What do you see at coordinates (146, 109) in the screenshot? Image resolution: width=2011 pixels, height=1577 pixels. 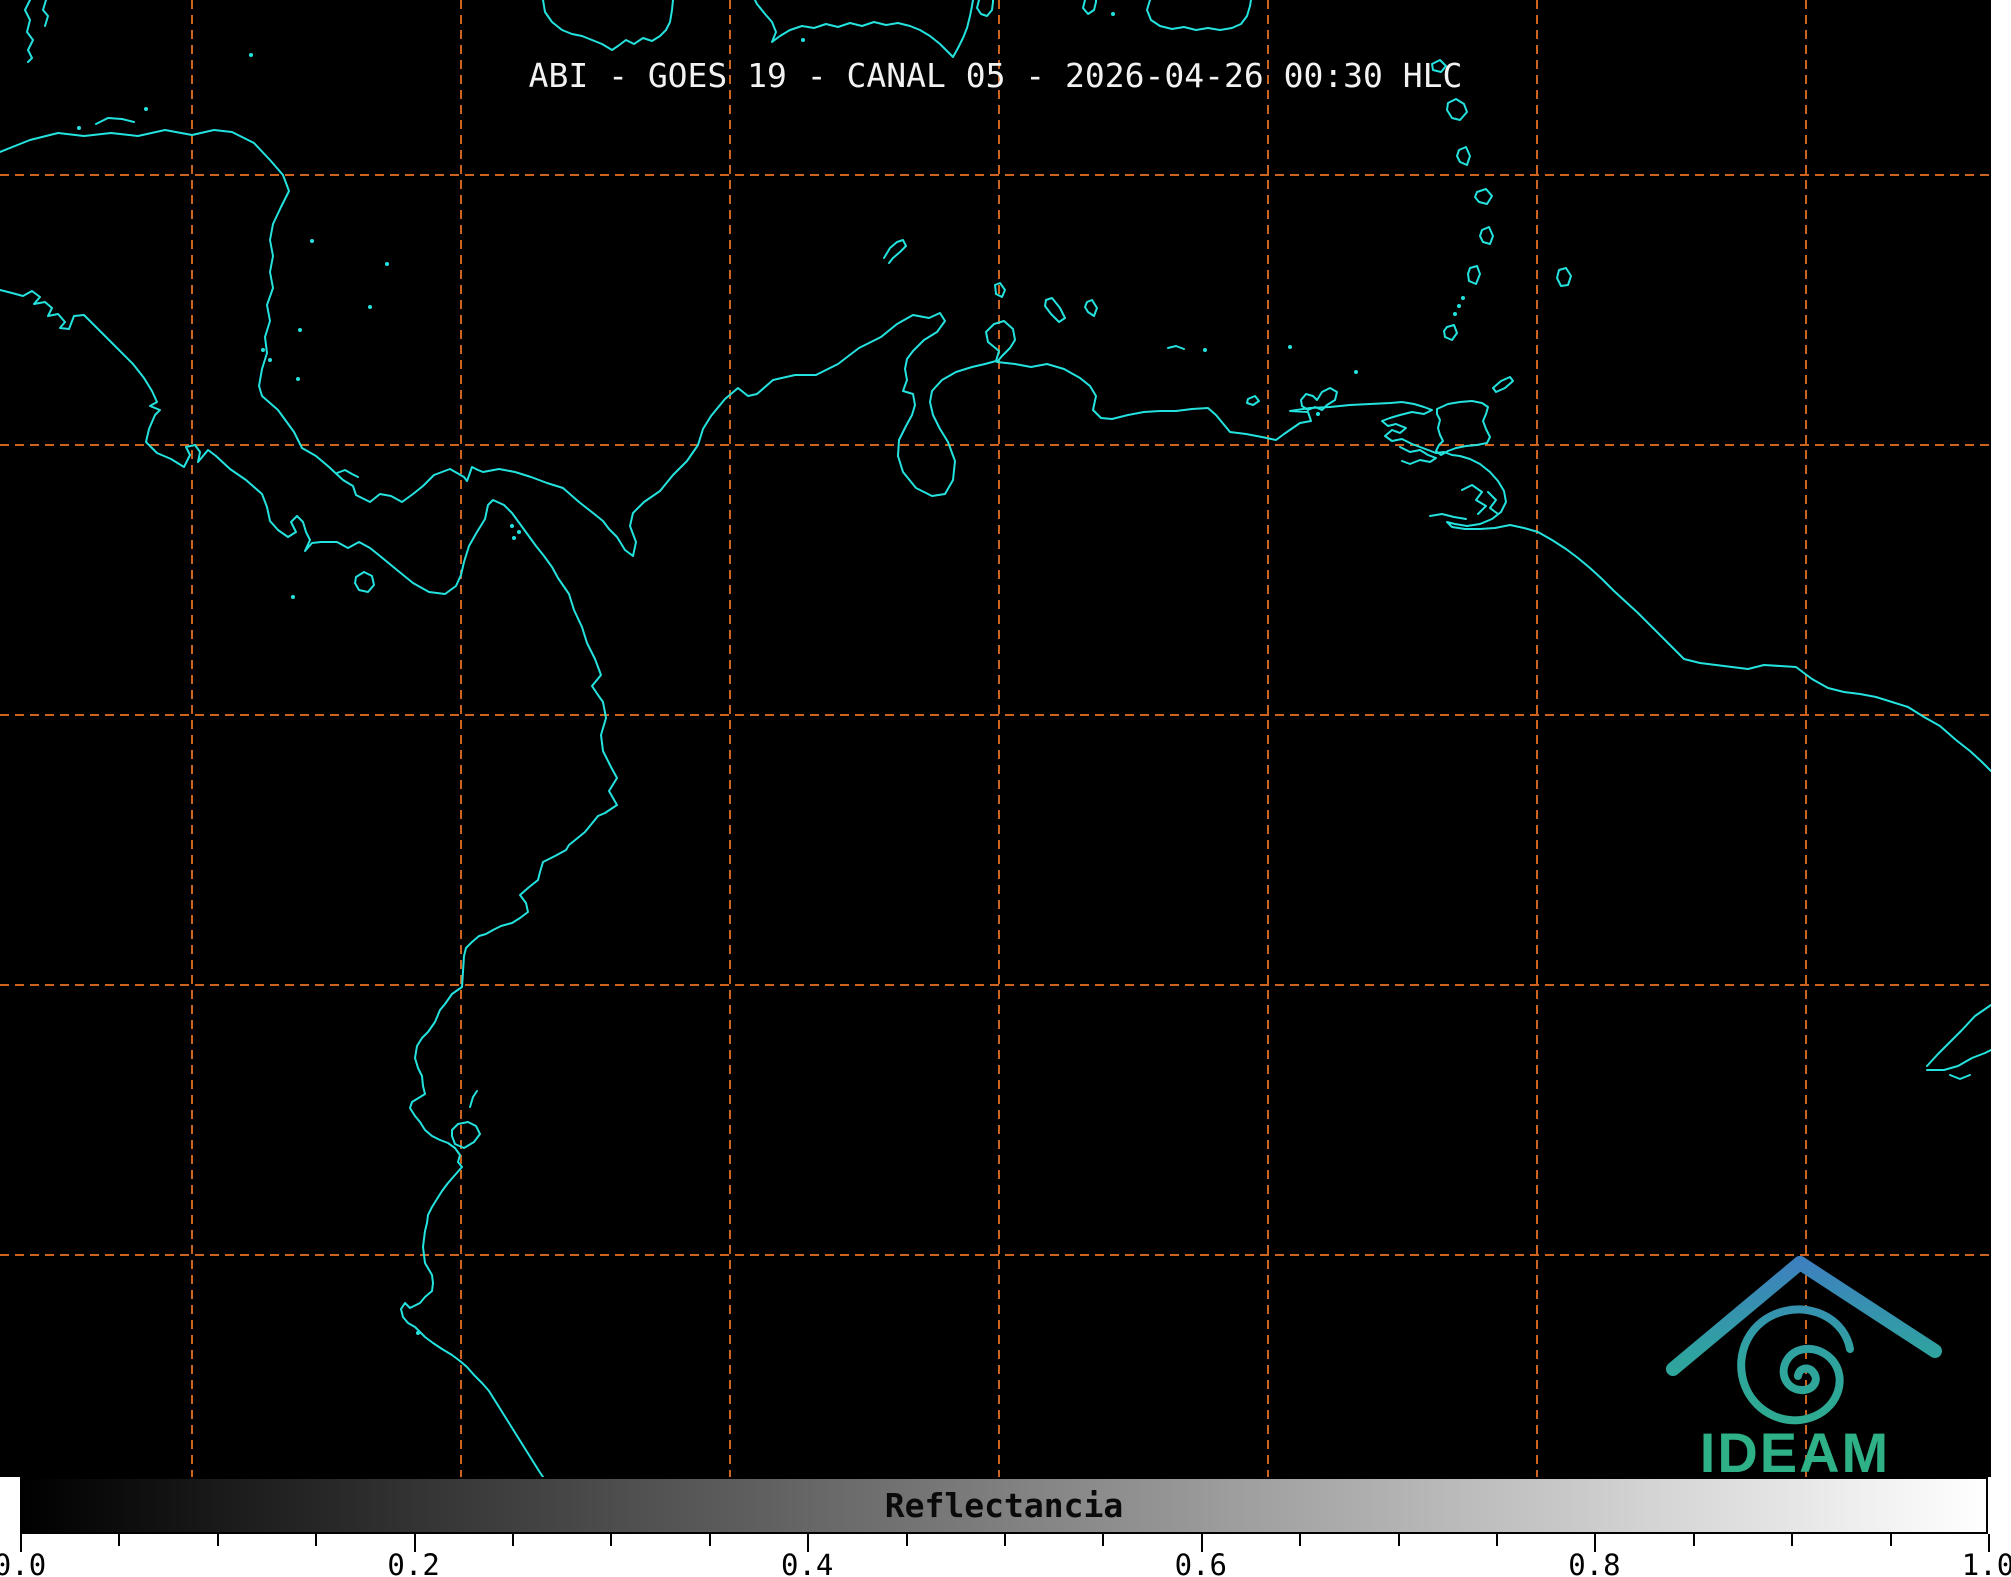 I see `islet-guanaja` at bounding box center [146, 109].